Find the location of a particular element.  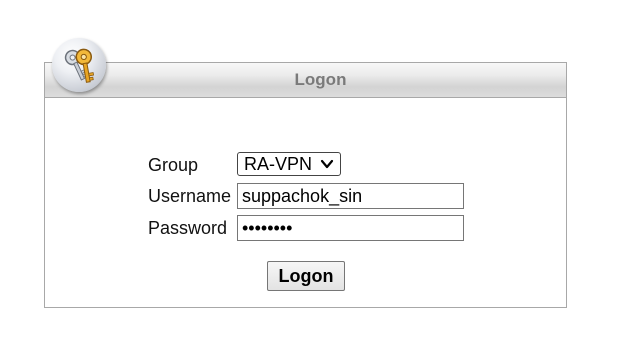

panel-header: Logon is located at coordinates (305, 80).